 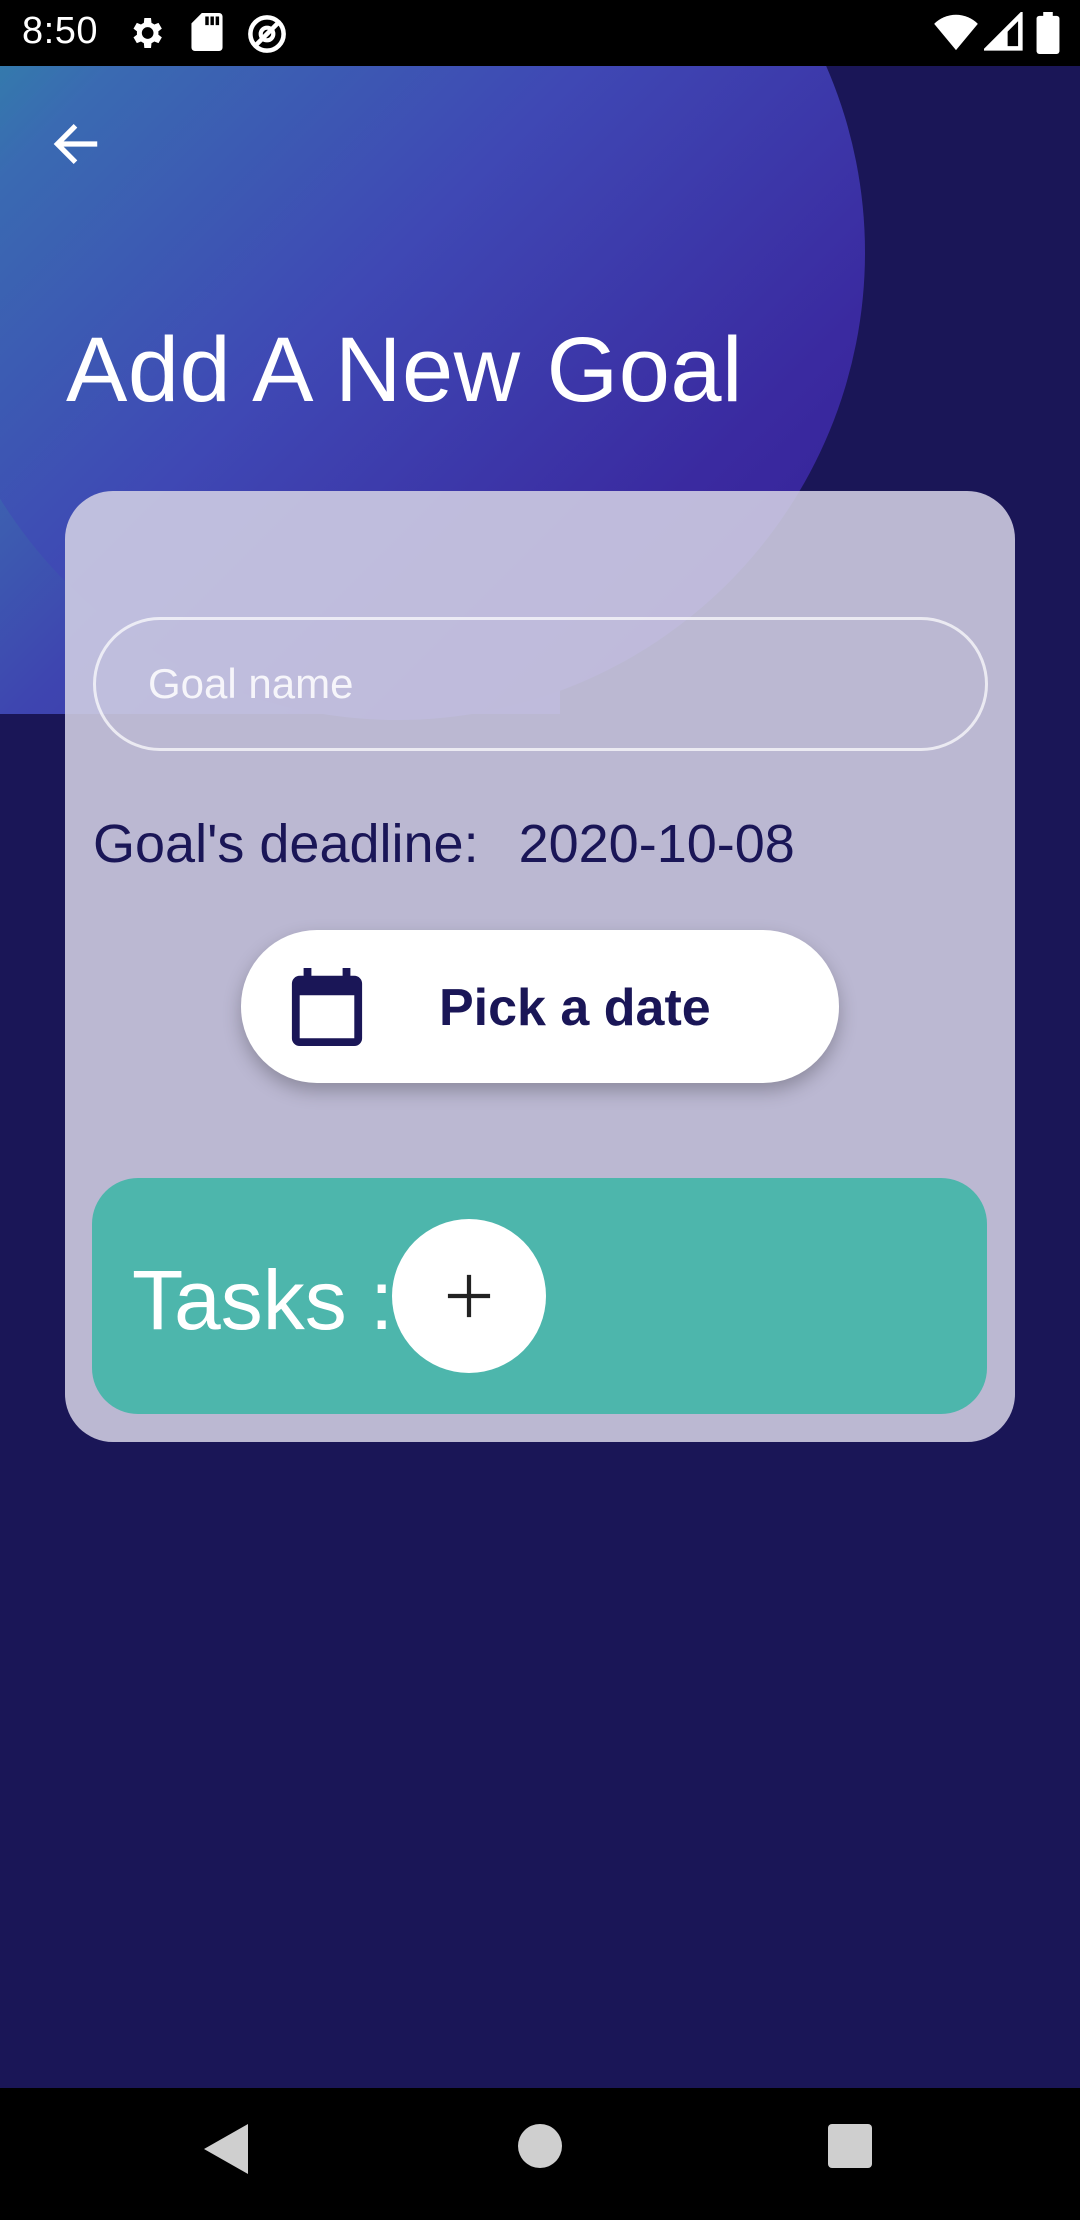 I want to click on back-triangle-icon, so click(x=226, y=2149).